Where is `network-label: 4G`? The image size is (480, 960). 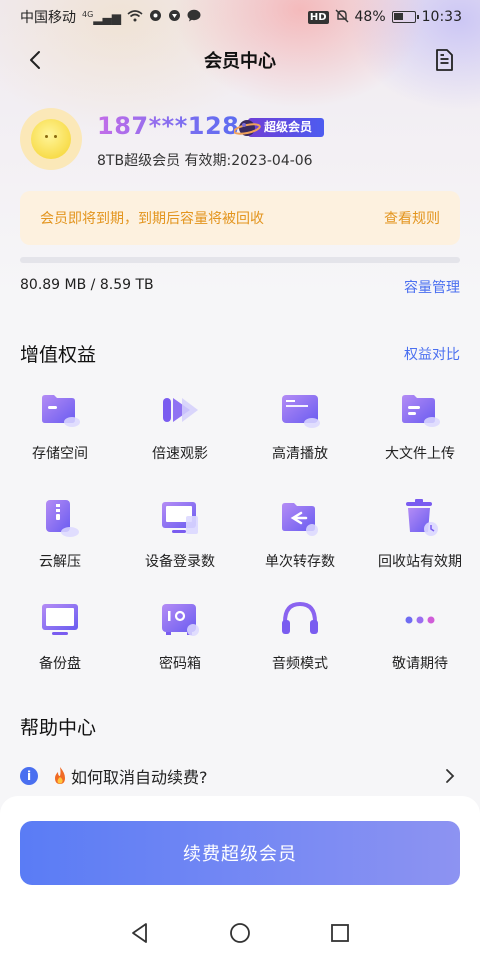 network-label: 4G is located at coordinates (88, 14).